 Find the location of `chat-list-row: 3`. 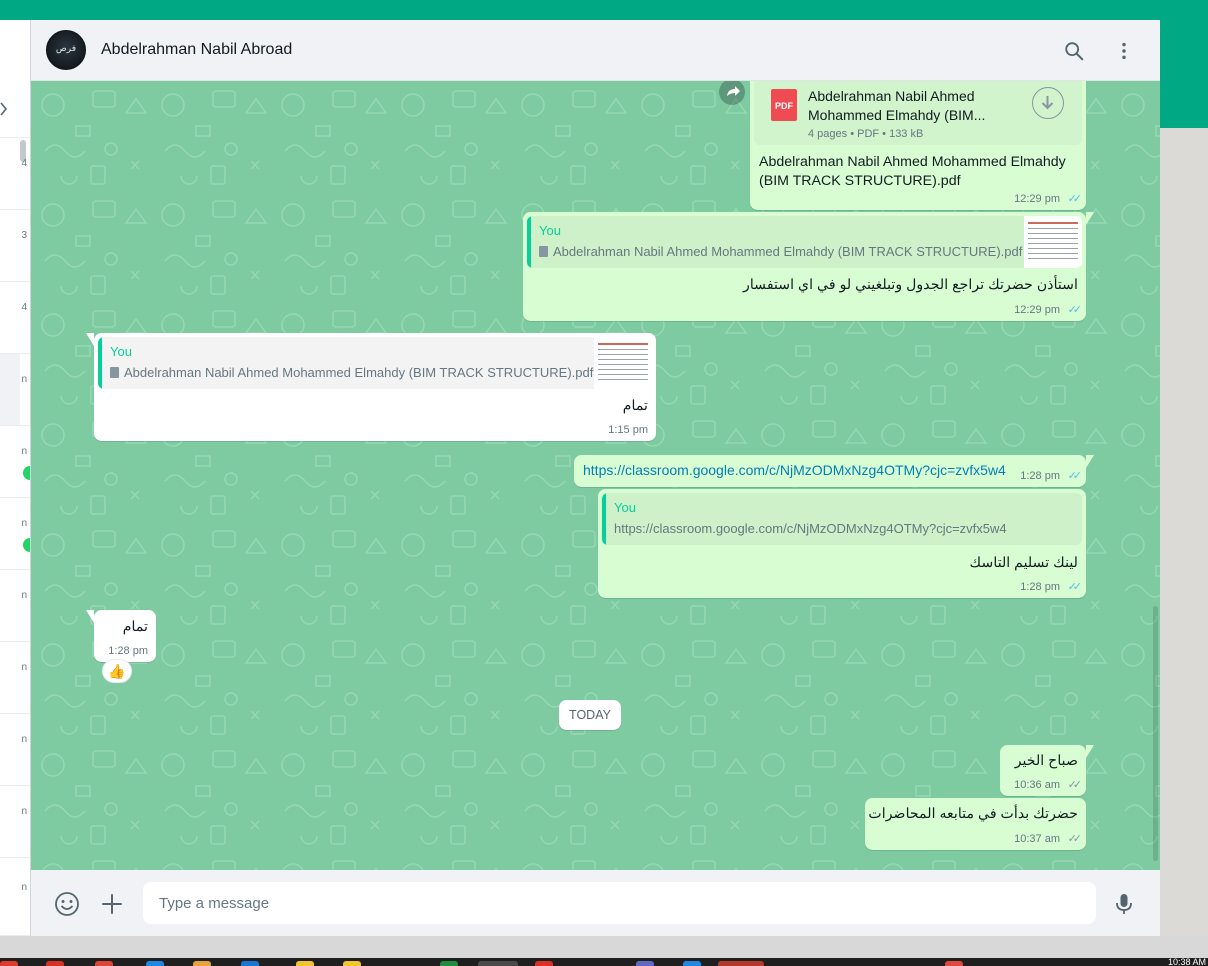

chat-list-row: 3 is located at coordinates (15, 246).